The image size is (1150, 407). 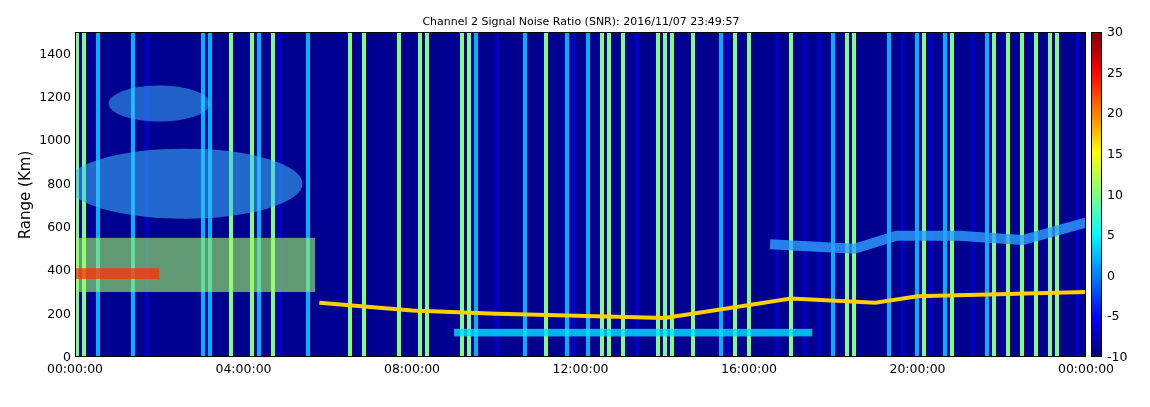 What do you see at coordinates (59, 184) in the screenshot?
I see `tick-label: 800` at bounding box center [59, 184].